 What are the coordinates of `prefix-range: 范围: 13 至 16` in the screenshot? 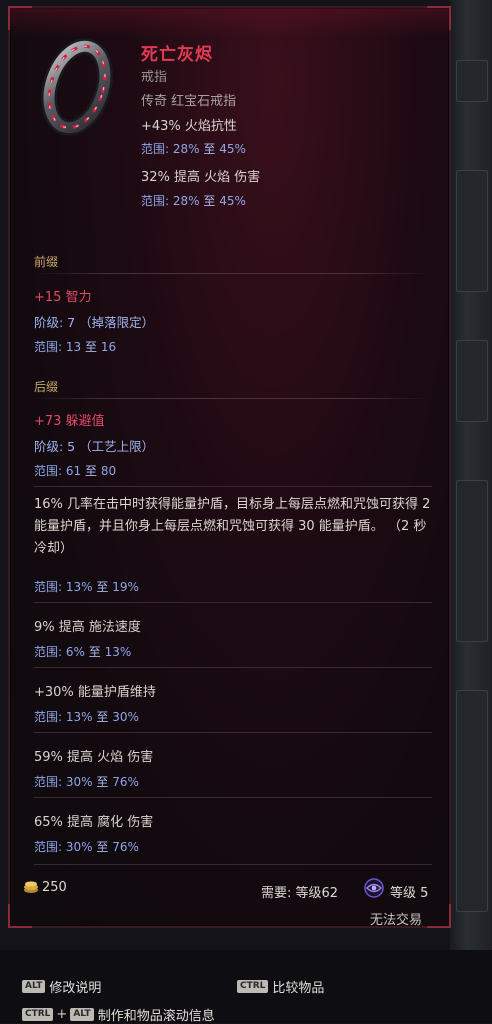 It's located at (75, 347).